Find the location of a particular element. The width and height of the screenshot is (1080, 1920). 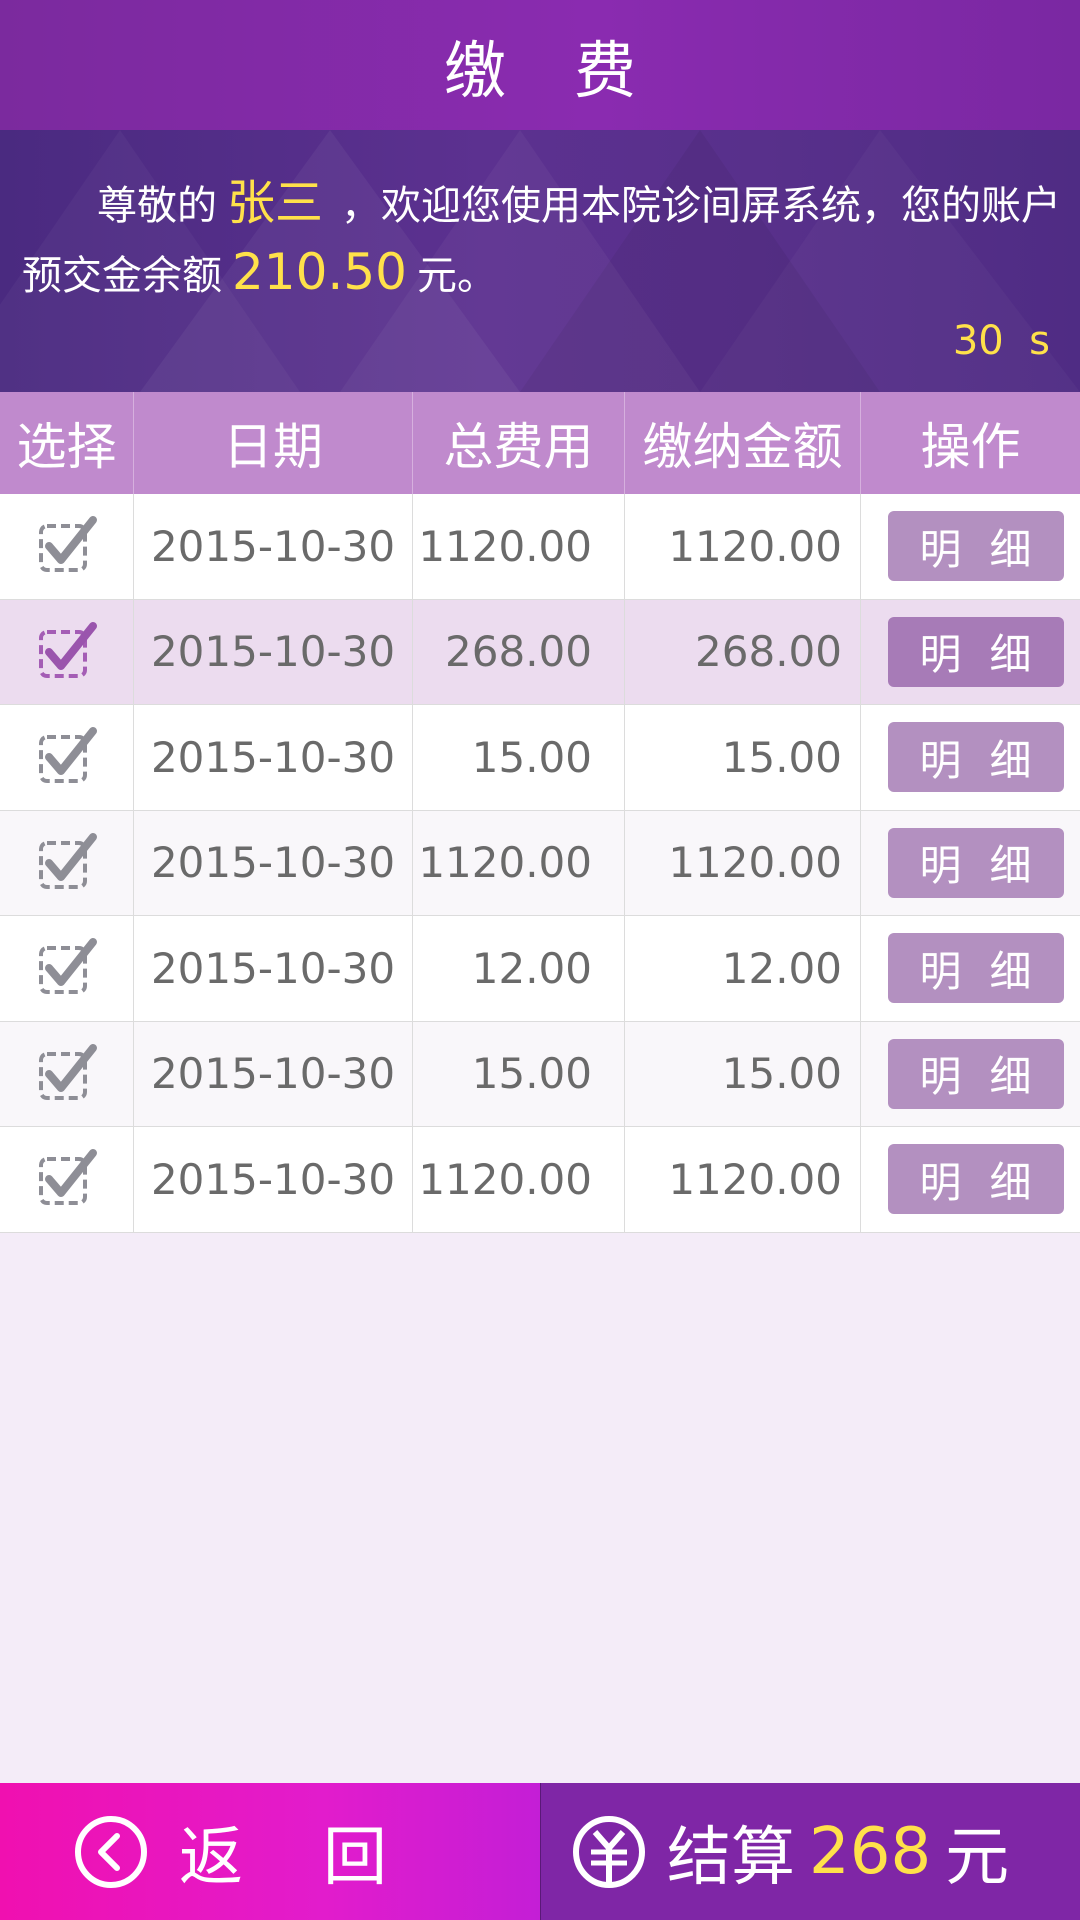

settle-label: 结算 is located at coordinates (731, 1857).